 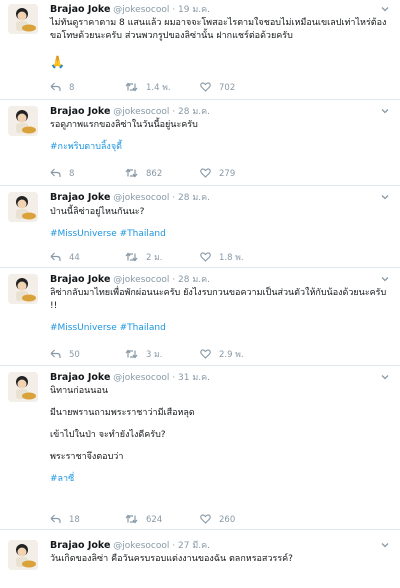 I want to click on tweet-line: ป่านนี้ลิซ่าอยู่ไหนกันนะ?, so click(x=97, y=212).